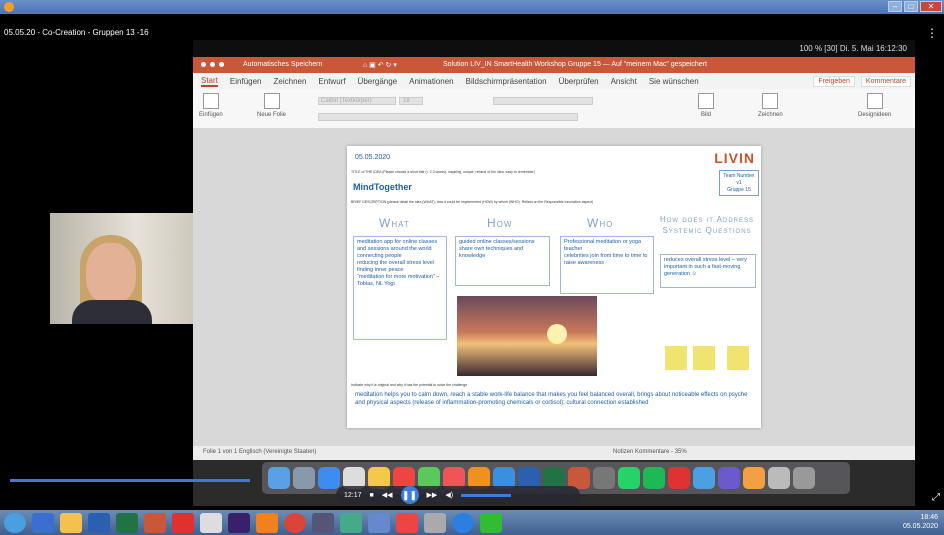 The height and width of the screenshot is (535, 944). What do you see at coordinates (380, 270) in the screenshot?
I see `list-item: finding inner peace` at bounding box center [380, 270].